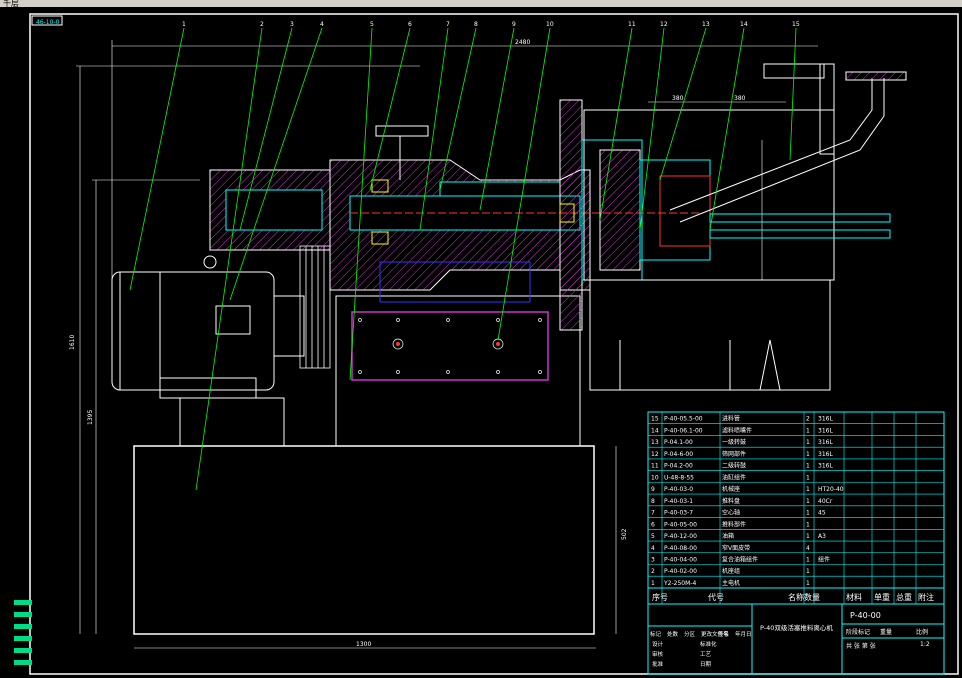 The image size is (962, 678). I want to click on bom-cell-no: 4, so click(653, 548).